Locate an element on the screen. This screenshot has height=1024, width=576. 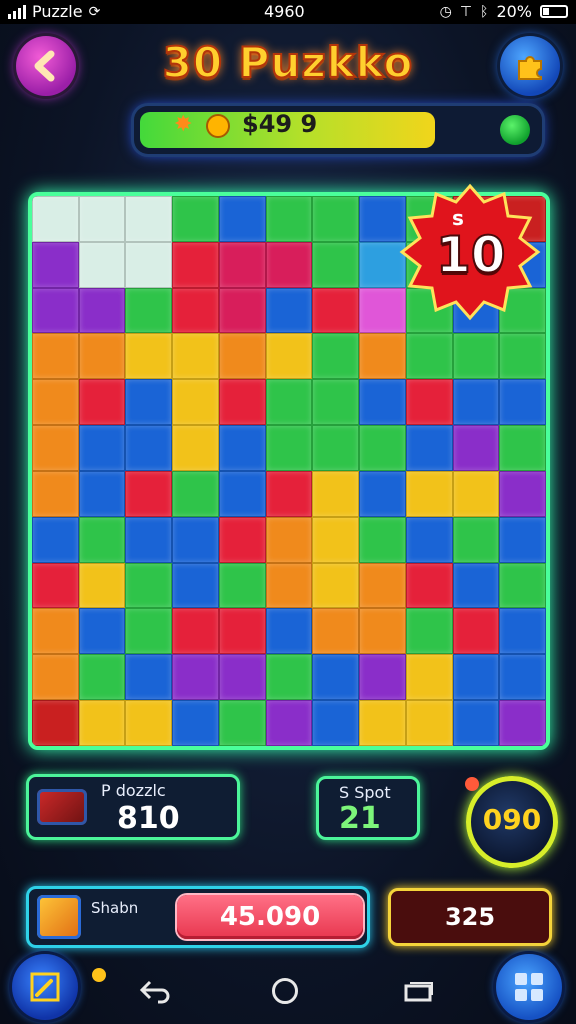
coins-panel: 325 is located at coordinates (470, 917).